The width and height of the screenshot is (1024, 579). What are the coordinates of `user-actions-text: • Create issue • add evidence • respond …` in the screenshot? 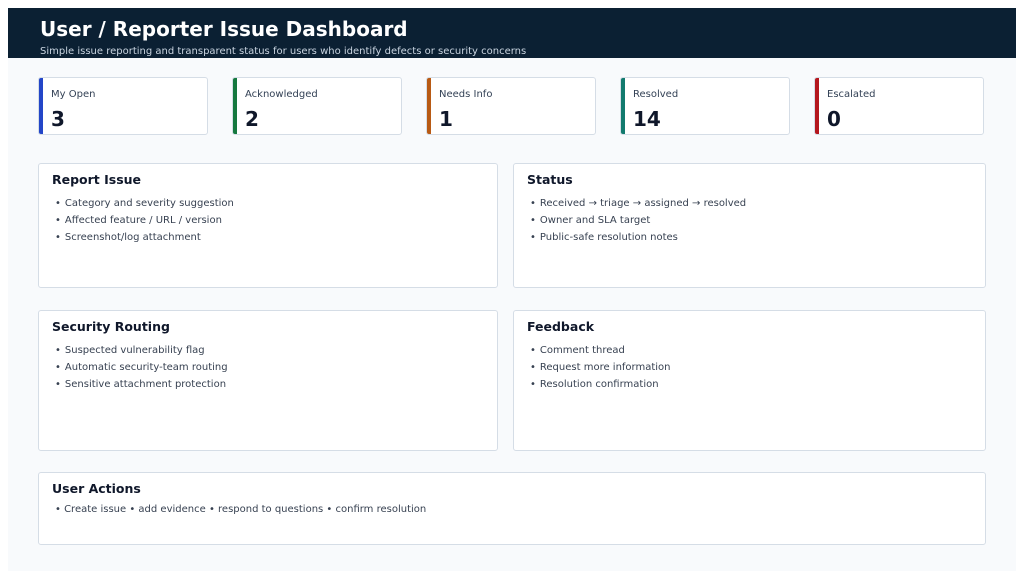 It's located at (241, 509).